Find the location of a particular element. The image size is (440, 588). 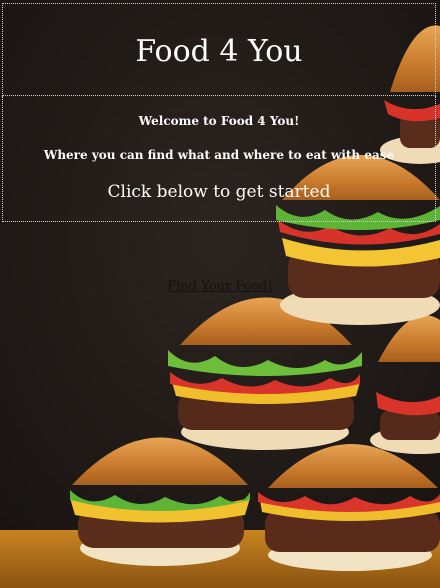

find-food-link-wrapper: Find Your Food! is located at coordinates (220, 284).